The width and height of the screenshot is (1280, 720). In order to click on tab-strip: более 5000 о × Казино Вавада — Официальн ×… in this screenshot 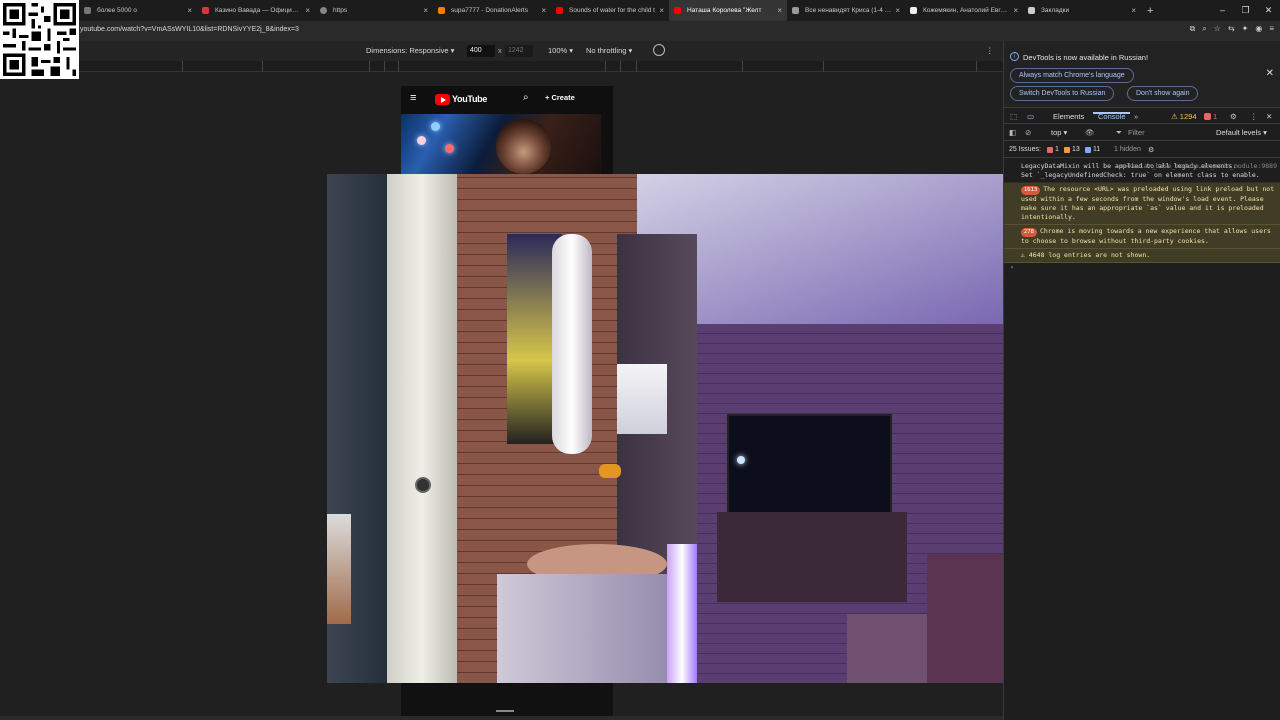, I will do `click(640, 10)`.